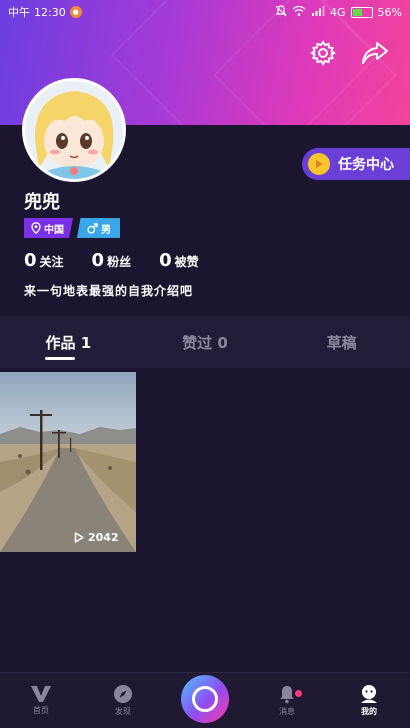 The height and width of the screenshot is (728, 410). I want to click on bio-text: 来一句地表最强的自我介绍吧, so click(108, 290).